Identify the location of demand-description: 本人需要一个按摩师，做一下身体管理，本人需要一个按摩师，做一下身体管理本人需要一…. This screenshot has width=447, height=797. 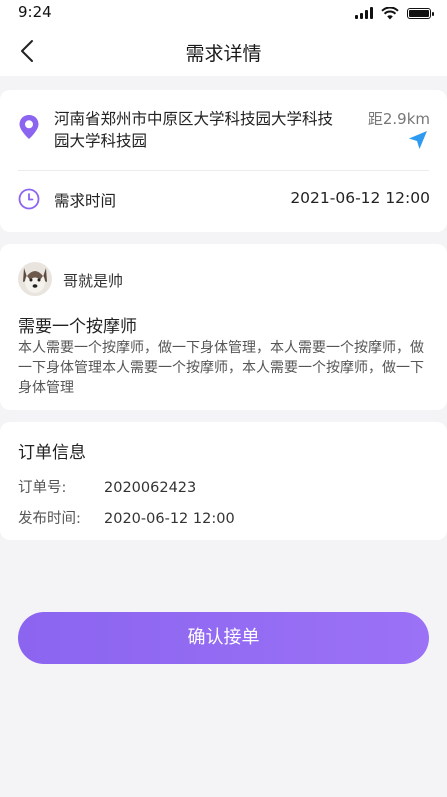
(221, 368).